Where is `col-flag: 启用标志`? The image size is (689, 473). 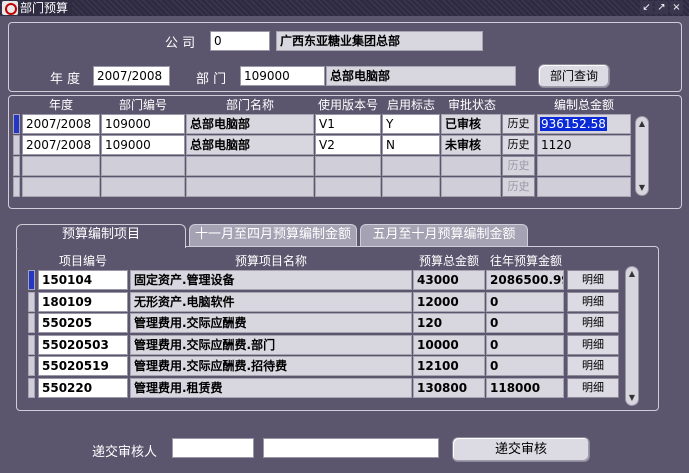 col-flag: 启用标志 is located at coordinates (410, 105).